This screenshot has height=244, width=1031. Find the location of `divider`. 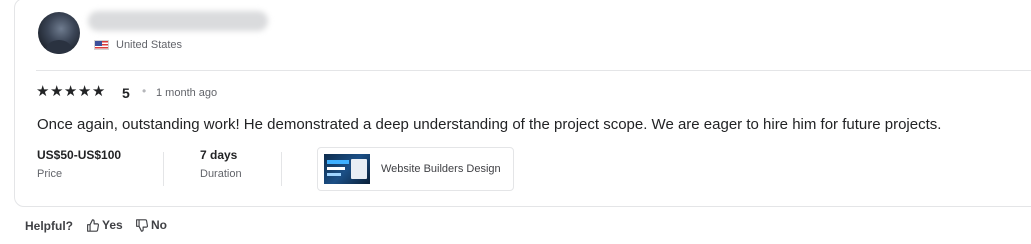

divider is located at coordinates (533, 70).